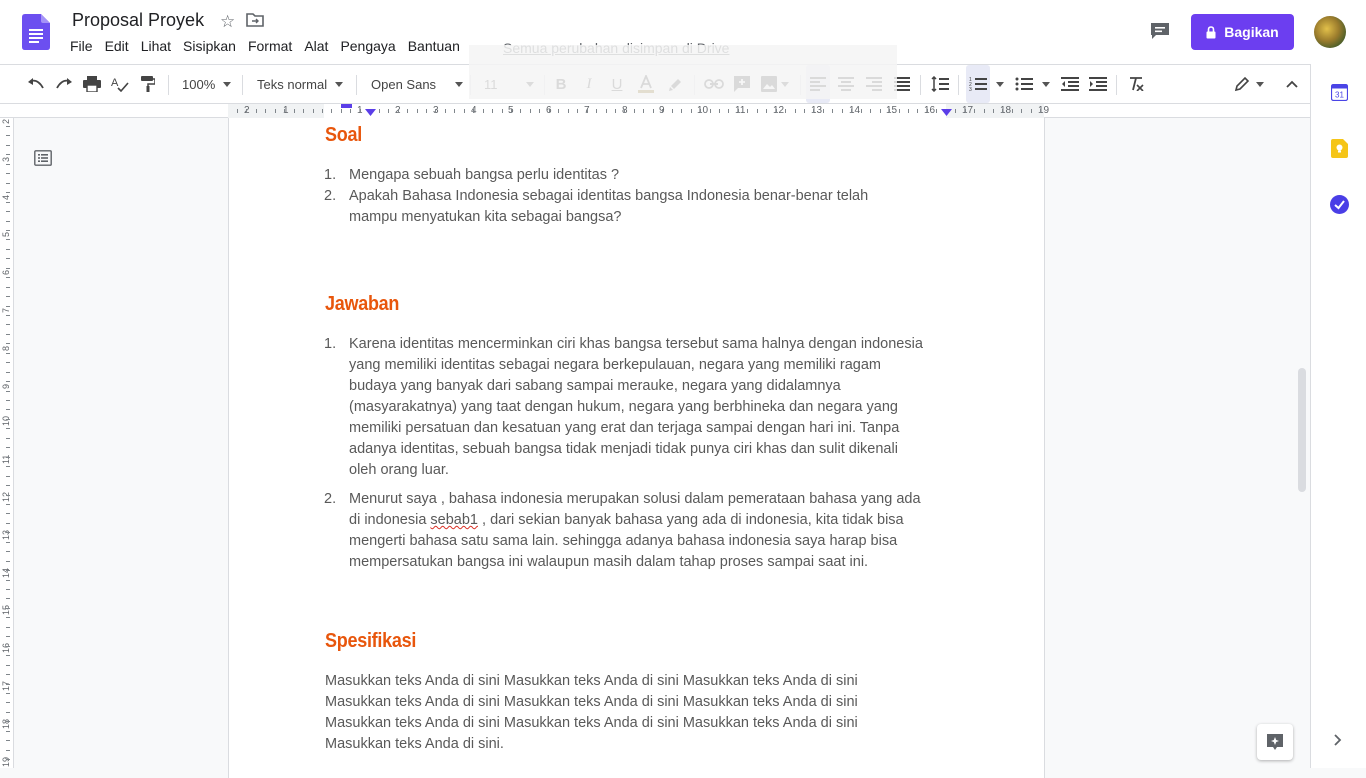 Image resolution: width=1366 pixels, height=778 pixels. I want to click on document-outline-icon, so click(43, 158).